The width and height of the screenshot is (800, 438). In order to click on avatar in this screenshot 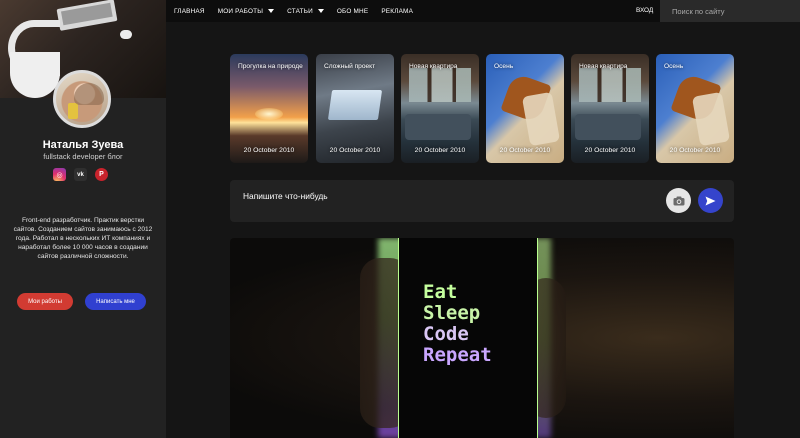, I will do `click(82, 99)`.